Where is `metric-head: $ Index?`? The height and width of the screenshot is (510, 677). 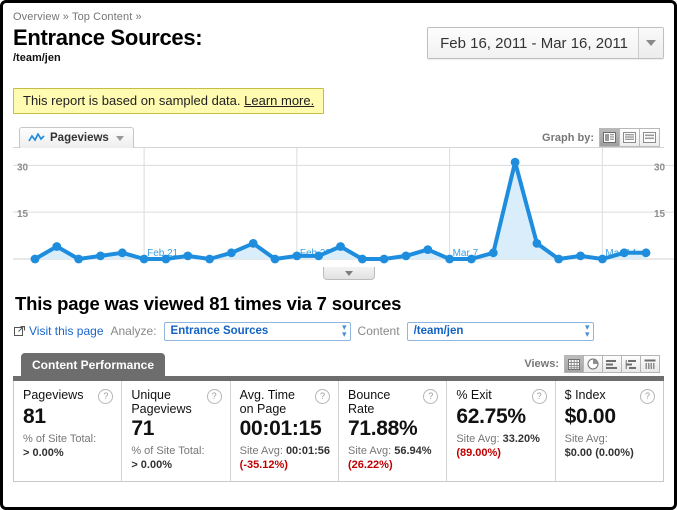
metric-head: $ Index? is located at coordinates (610, 396).